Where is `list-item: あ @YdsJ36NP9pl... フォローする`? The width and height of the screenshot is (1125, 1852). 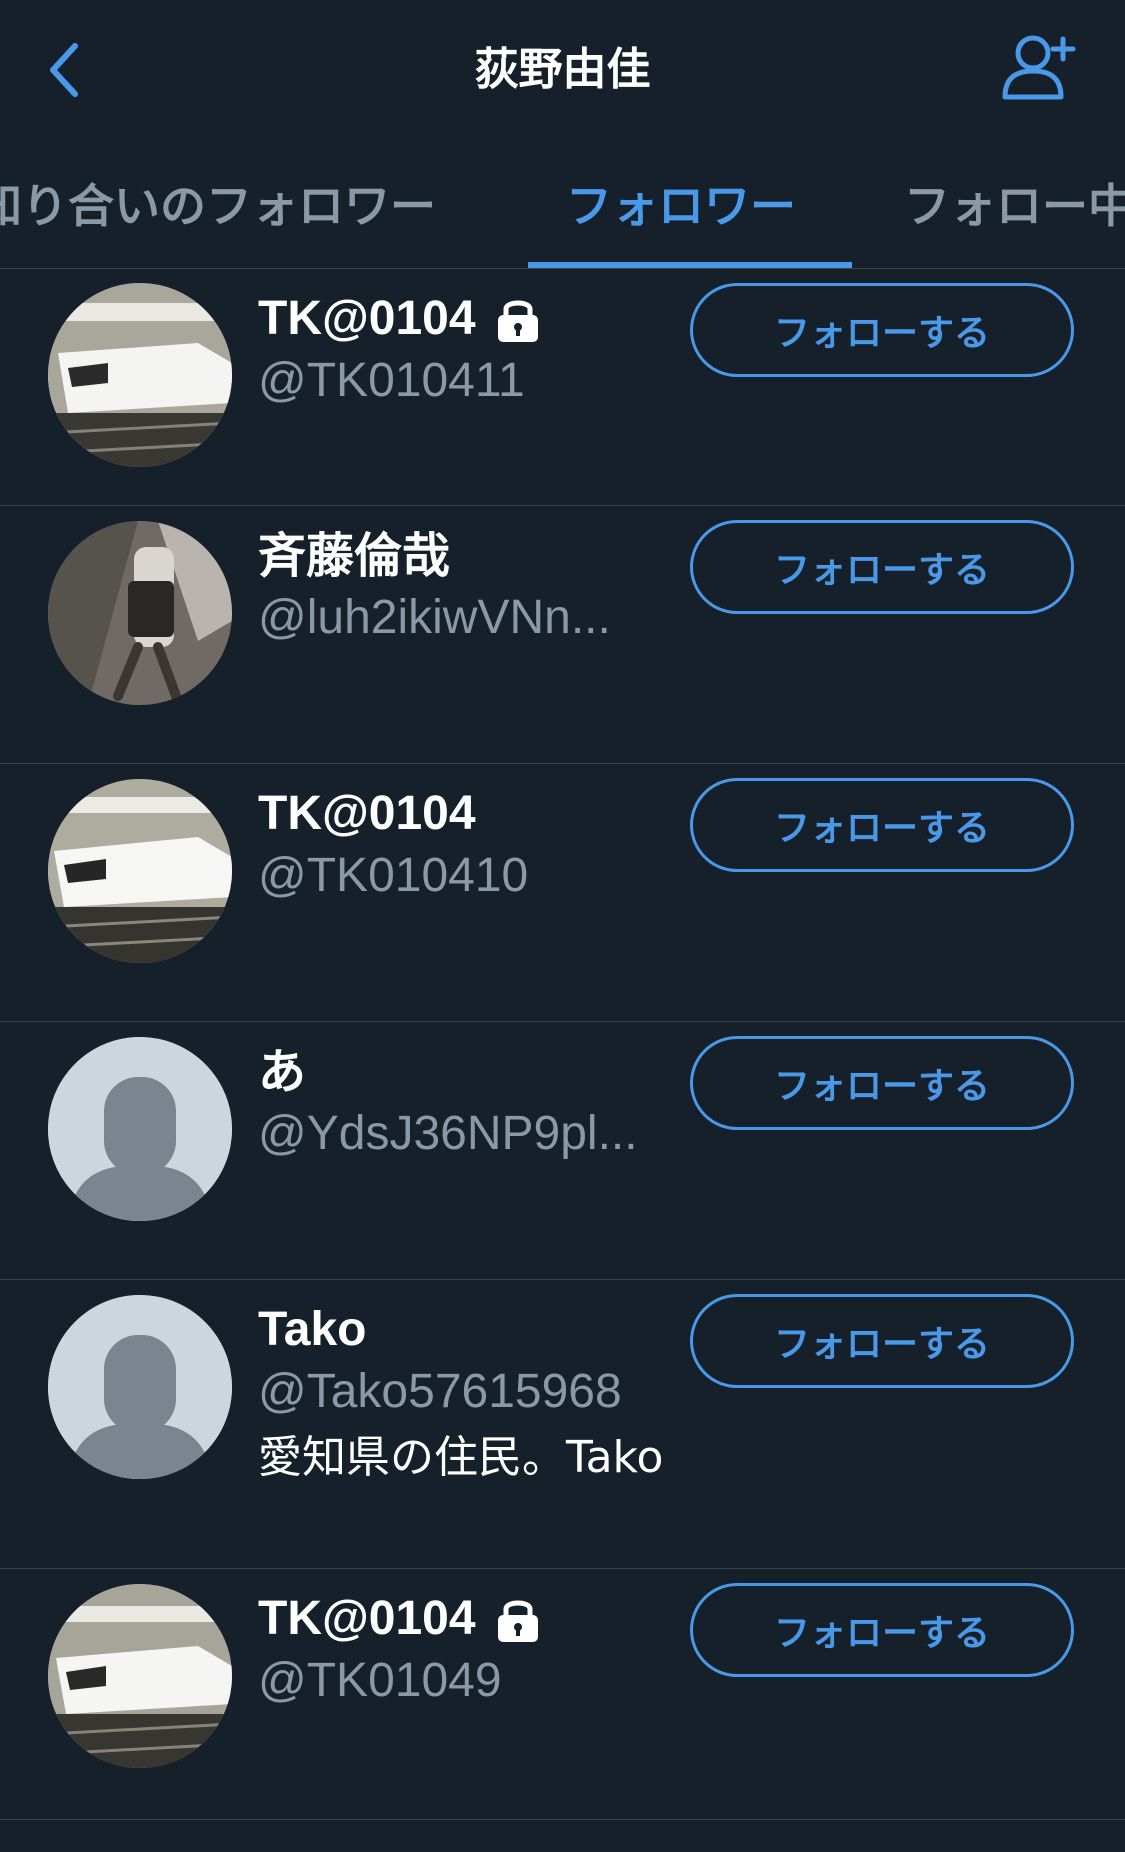 list-item: あ @YdsJ36NP9pl... フォローする is located at coordinates (562, 1151).